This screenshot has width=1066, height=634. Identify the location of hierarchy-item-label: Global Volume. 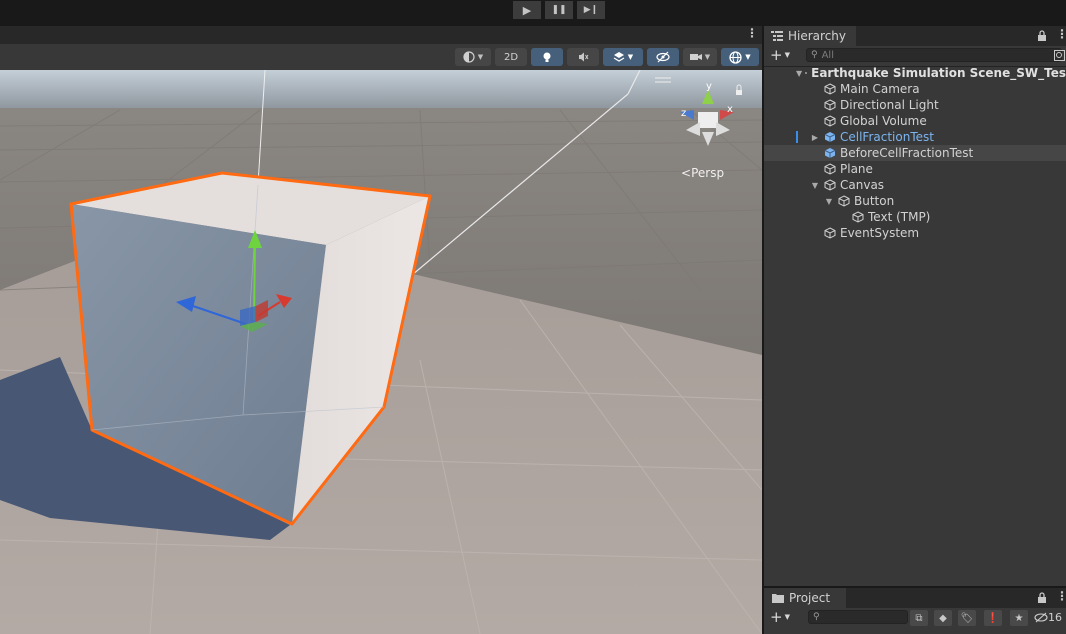
(883, 121).